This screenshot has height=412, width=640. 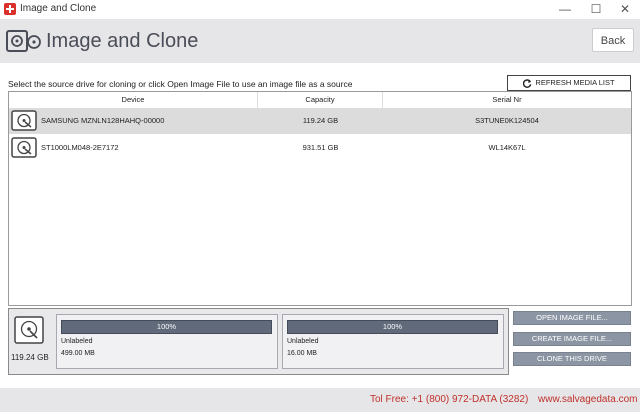 I want to click on column-header-device: Device, so click(x=133, y=100).